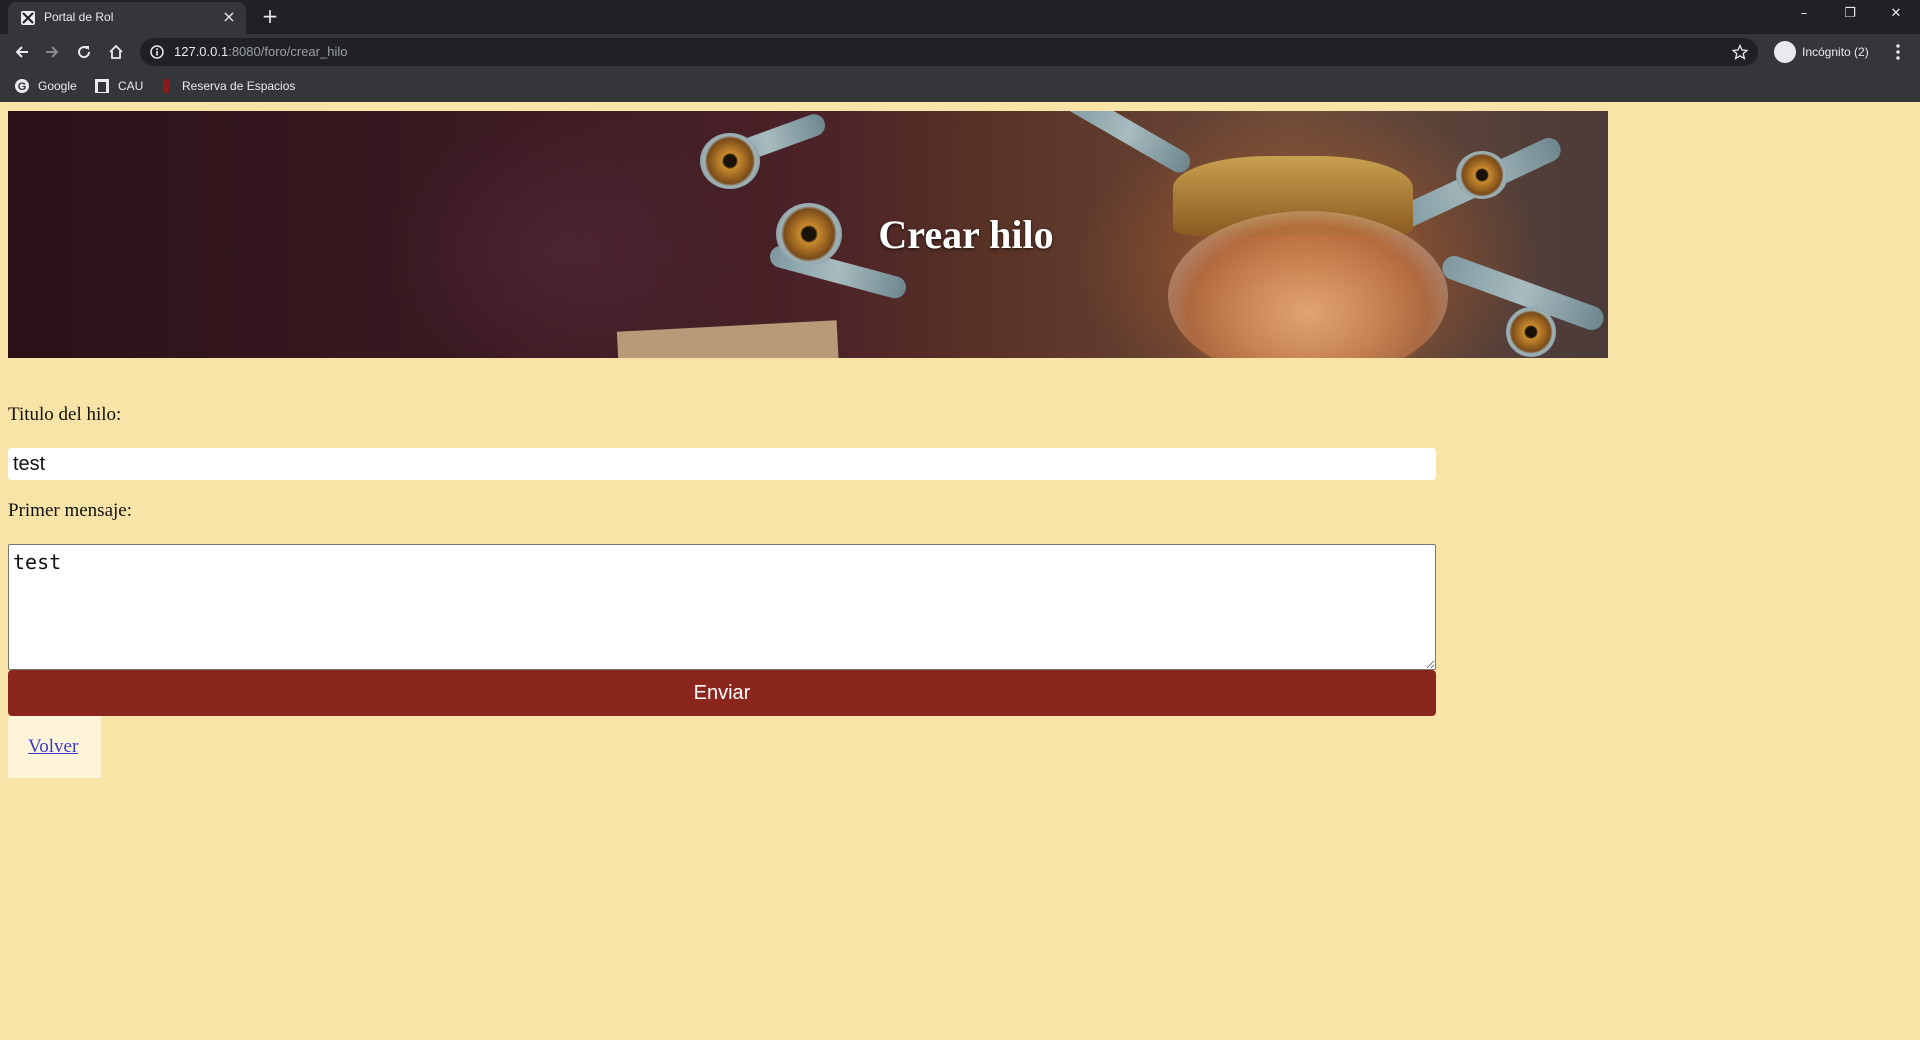 The image size is (1920, 1040). I want to click on first-message-textarea: test, so click(722, 607).